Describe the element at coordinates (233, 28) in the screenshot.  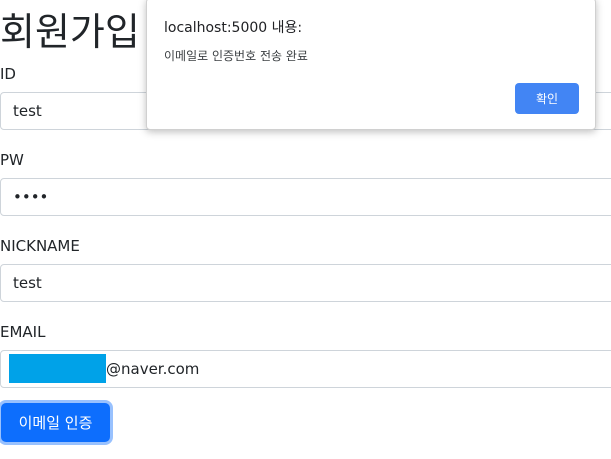
I see `dialog-origin-title: localhost:5000 내용:` at that location.